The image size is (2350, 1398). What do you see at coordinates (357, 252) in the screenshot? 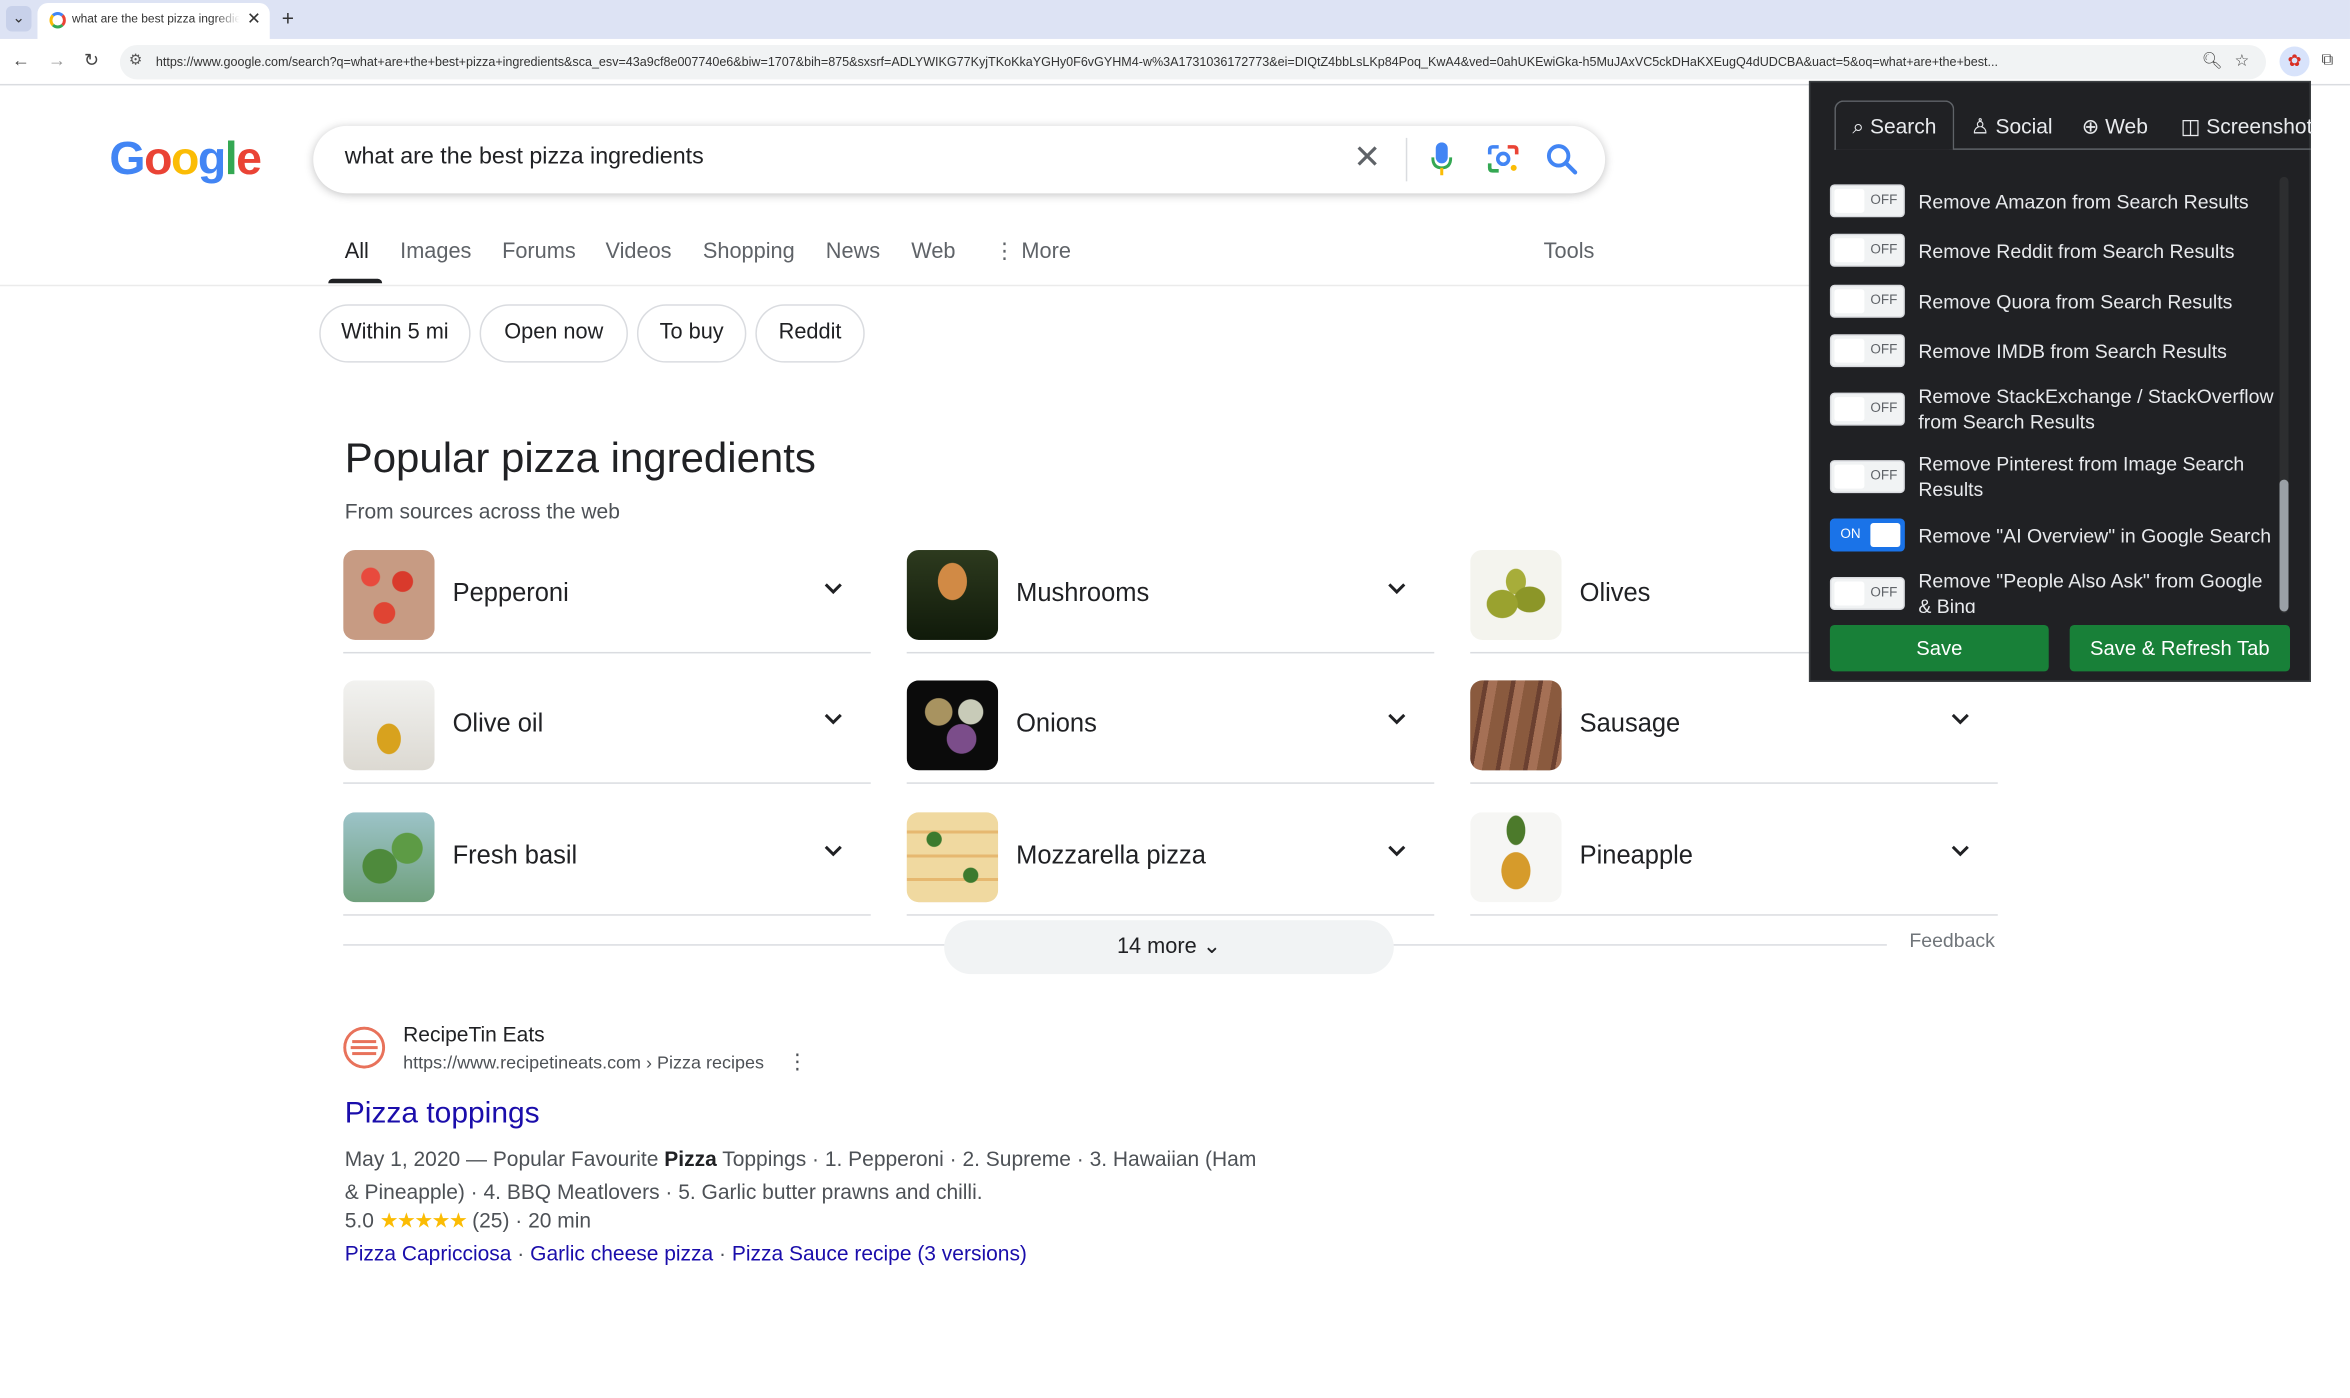
I see `tab-all: All` at bounding box center [357, 252].